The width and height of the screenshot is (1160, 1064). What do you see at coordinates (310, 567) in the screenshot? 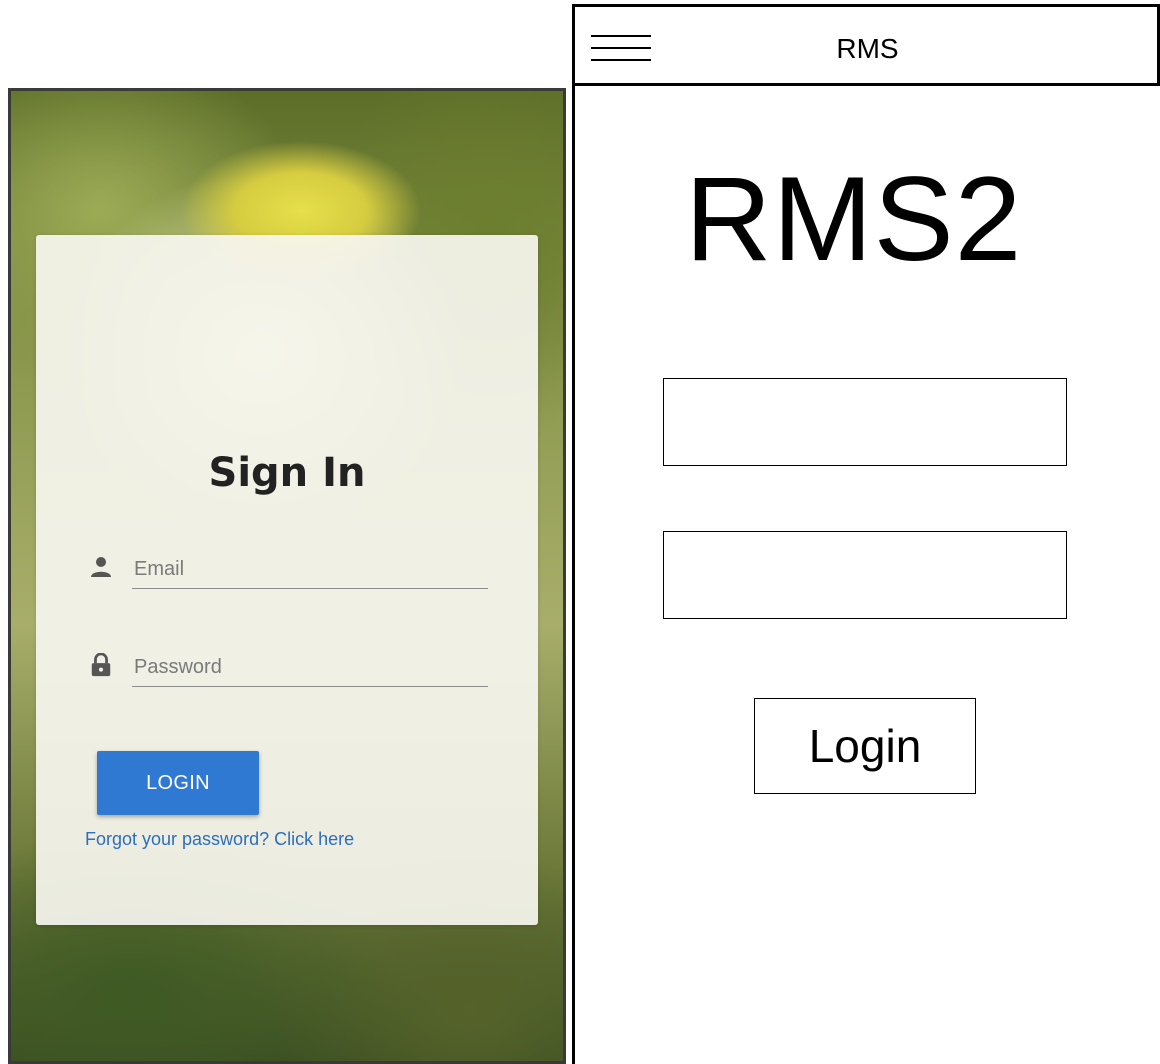
I see `email-input` at bounding box center [310, 567].